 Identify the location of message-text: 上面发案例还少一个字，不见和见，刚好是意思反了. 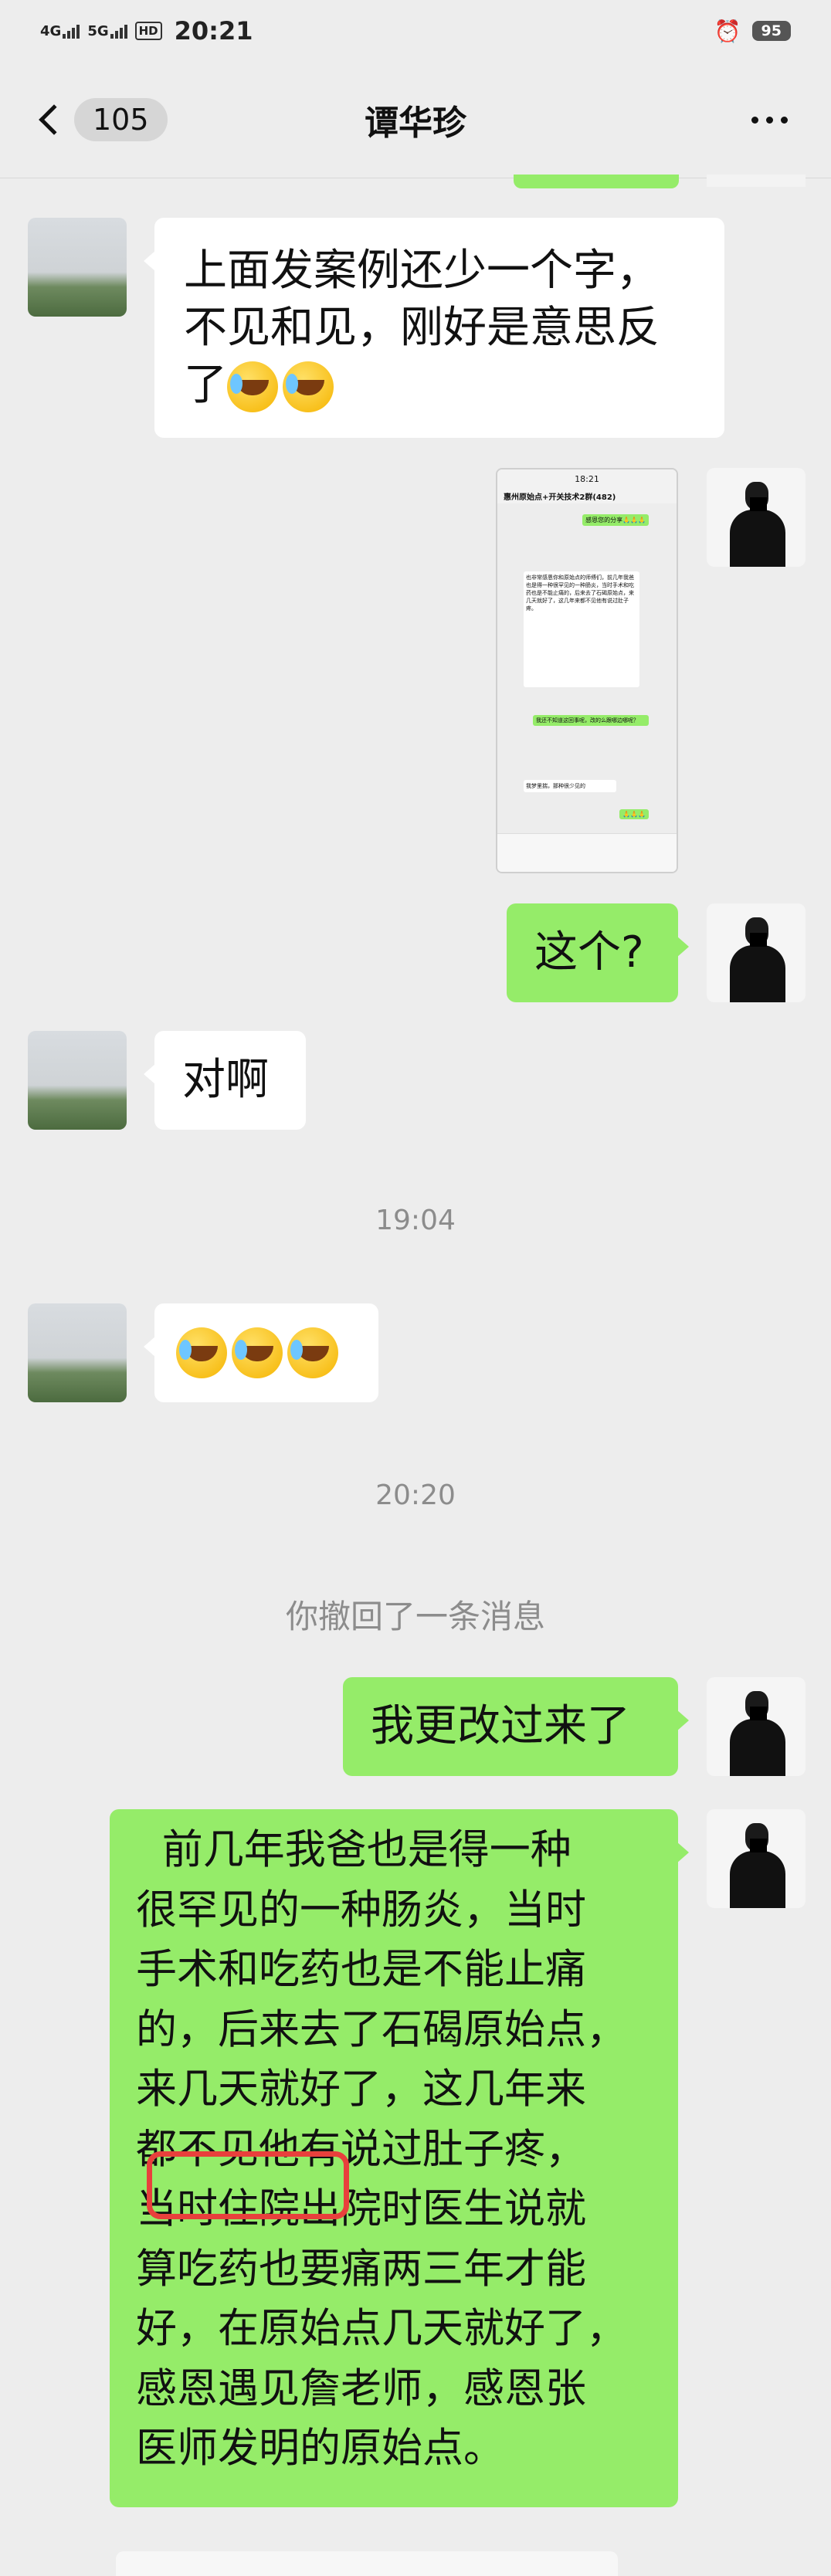
(439, 328).